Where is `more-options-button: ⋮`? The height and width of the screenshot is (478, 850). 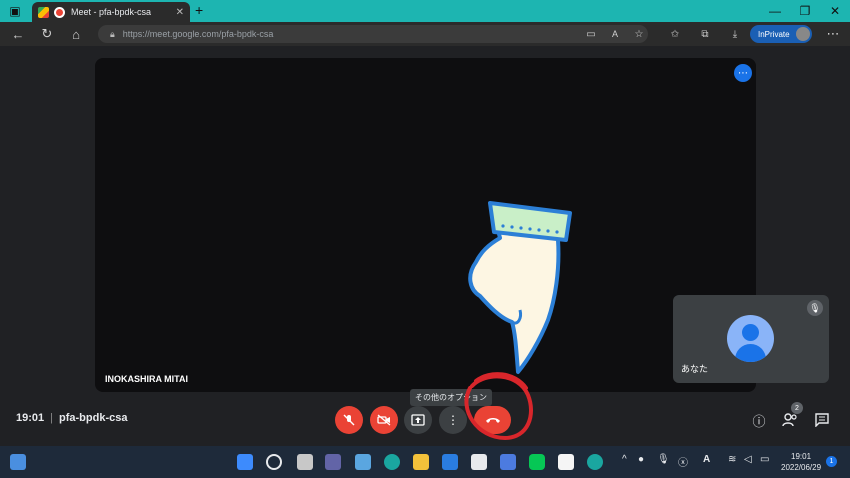 more-options-button: ⋮ is located at coordinates (453, 420).